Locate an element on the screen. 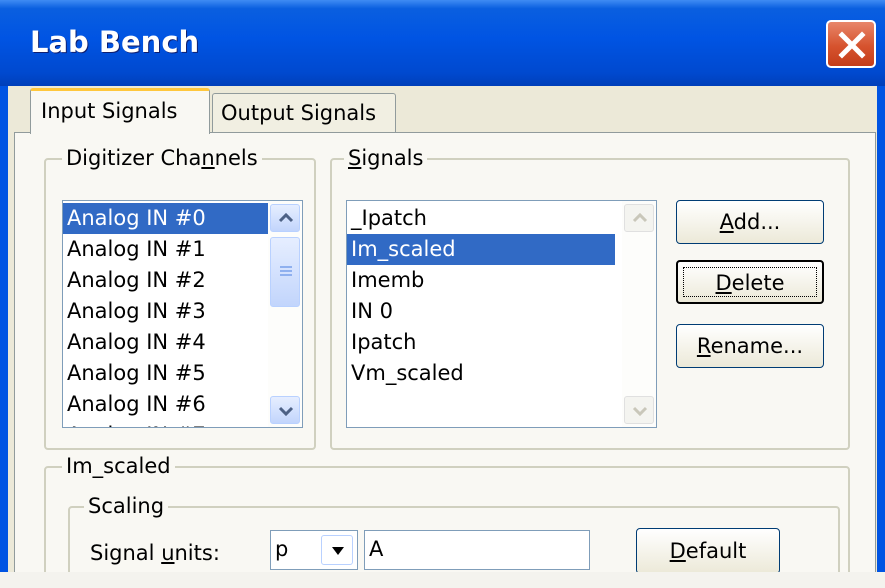  title-bar: Lab Bench is located at coordinates (442, 43).